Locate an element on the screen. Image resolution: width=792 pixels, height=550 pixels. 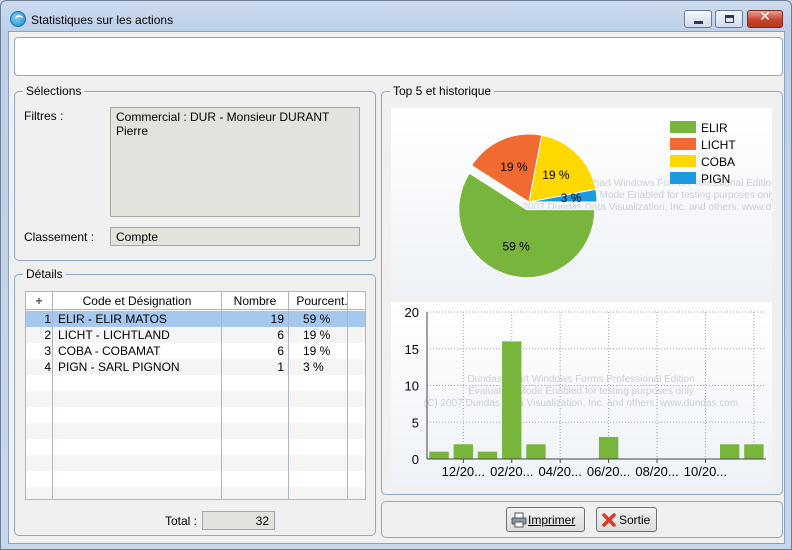
row-index: 2 is located at coordinates (47, 335).